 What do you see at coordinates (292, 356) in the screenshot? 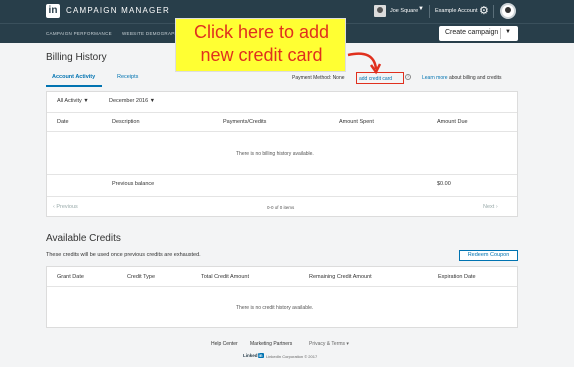
I see `copyright-text: LinkedIn Corporation © 2017` at bounding box center [292, 356].